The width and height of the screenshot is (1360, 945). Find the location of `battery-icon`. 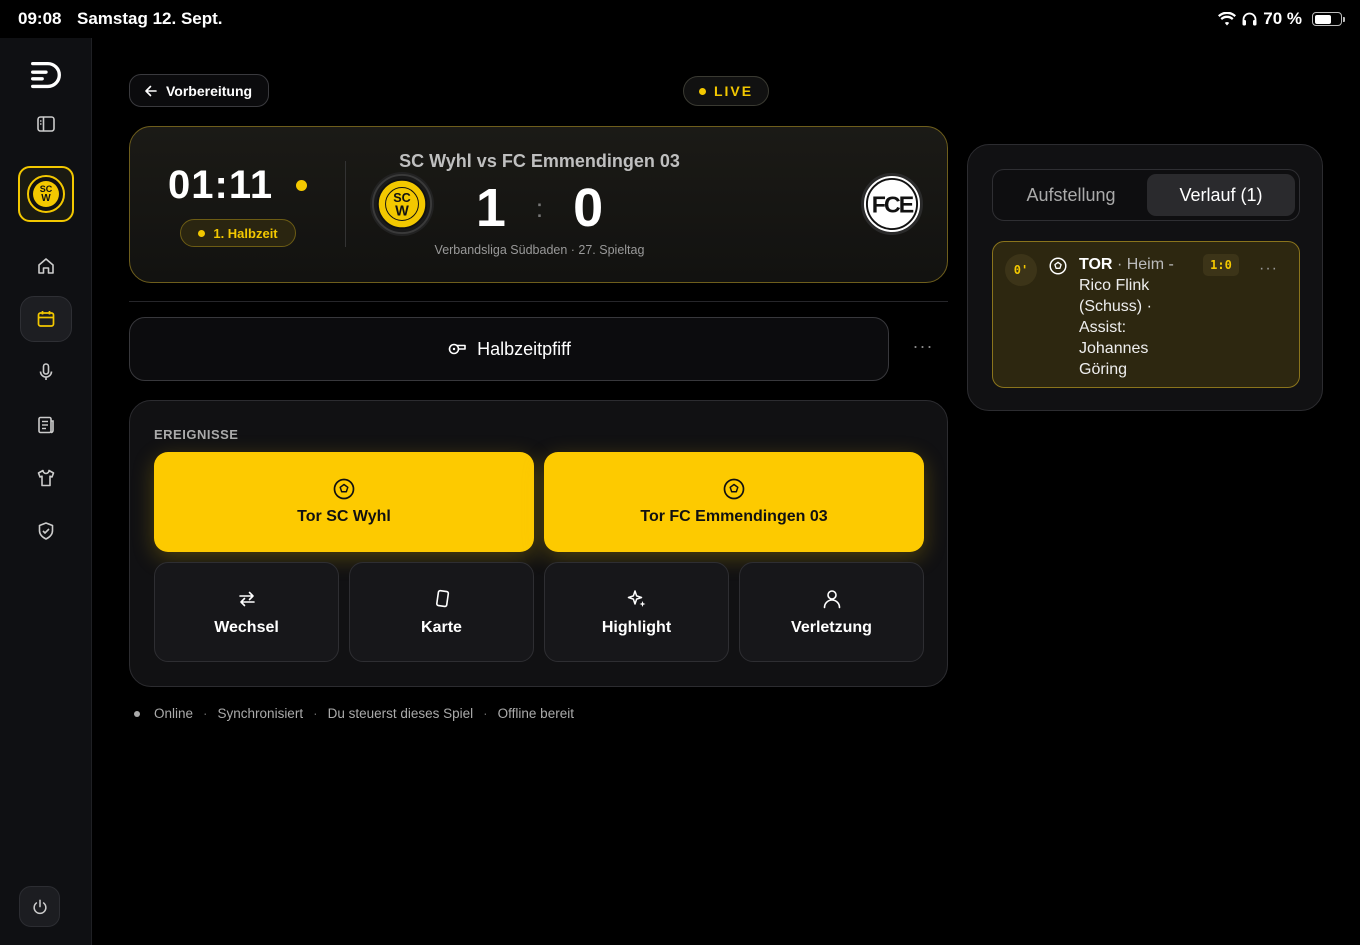

battery-icon is located at coordinates (1328, 19).